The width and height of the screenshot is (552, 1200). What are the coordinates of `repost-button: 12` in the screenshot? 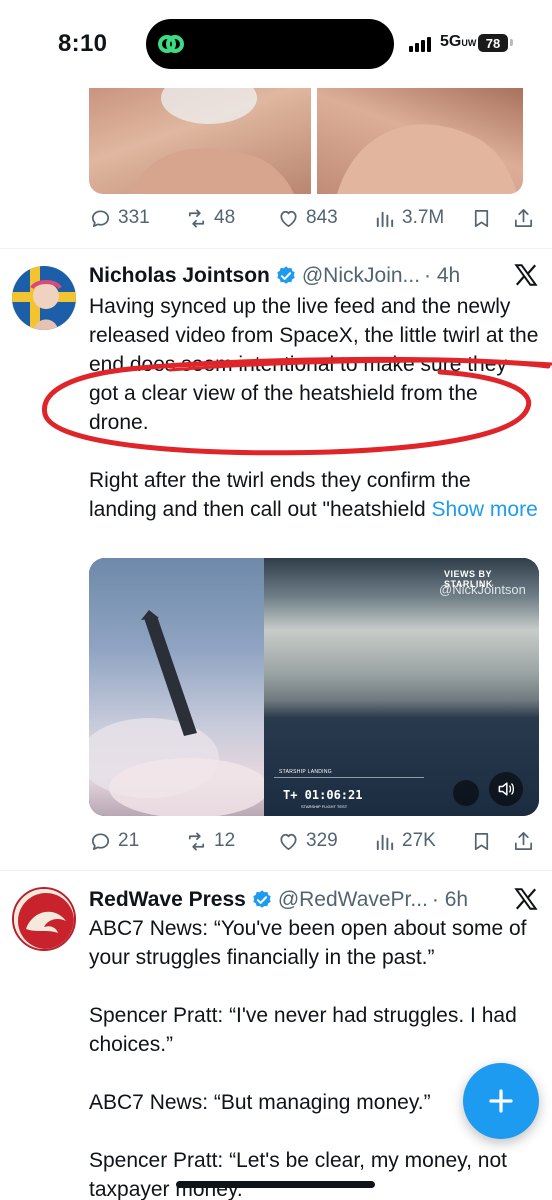 It's located at (210, 841).